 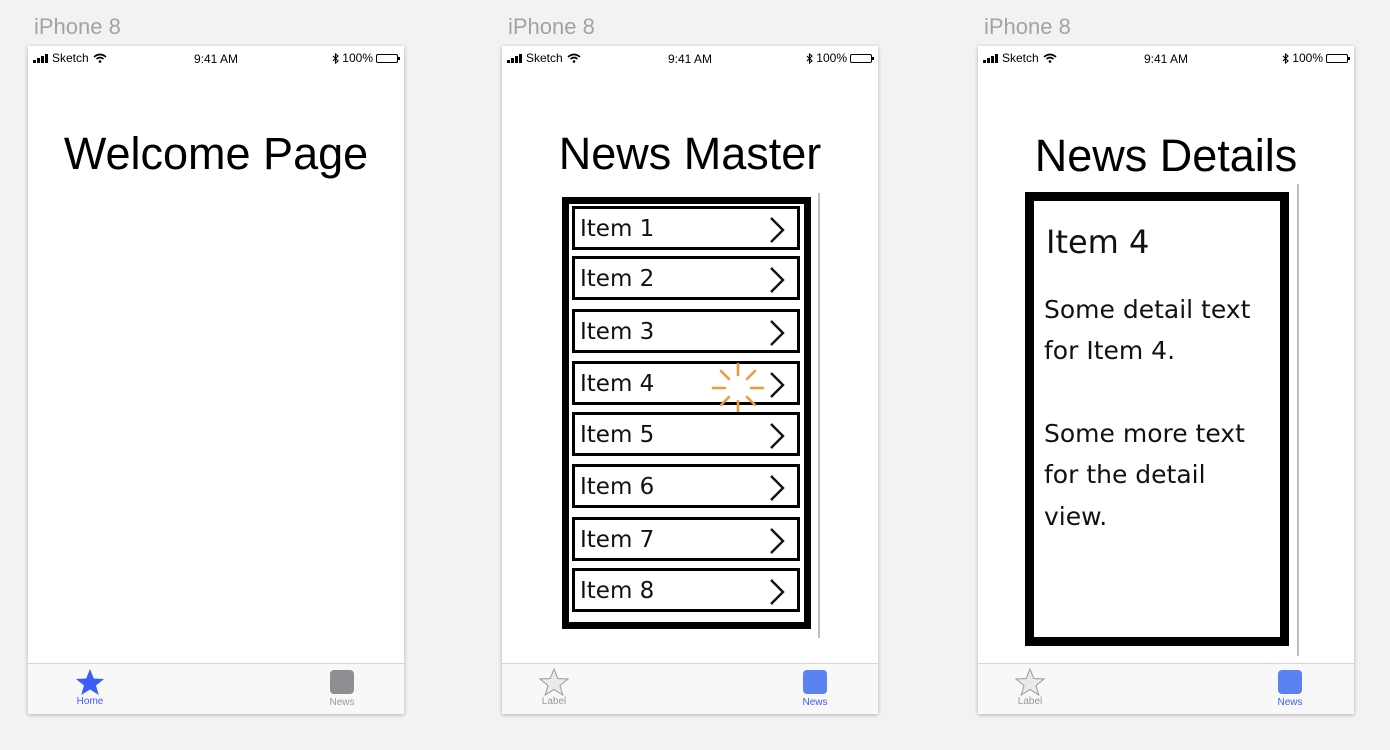 What do you see at coordinates (617, 540) in the screenshot?
I see `list-item-label: Item 7` at bounding box center [617, 540].